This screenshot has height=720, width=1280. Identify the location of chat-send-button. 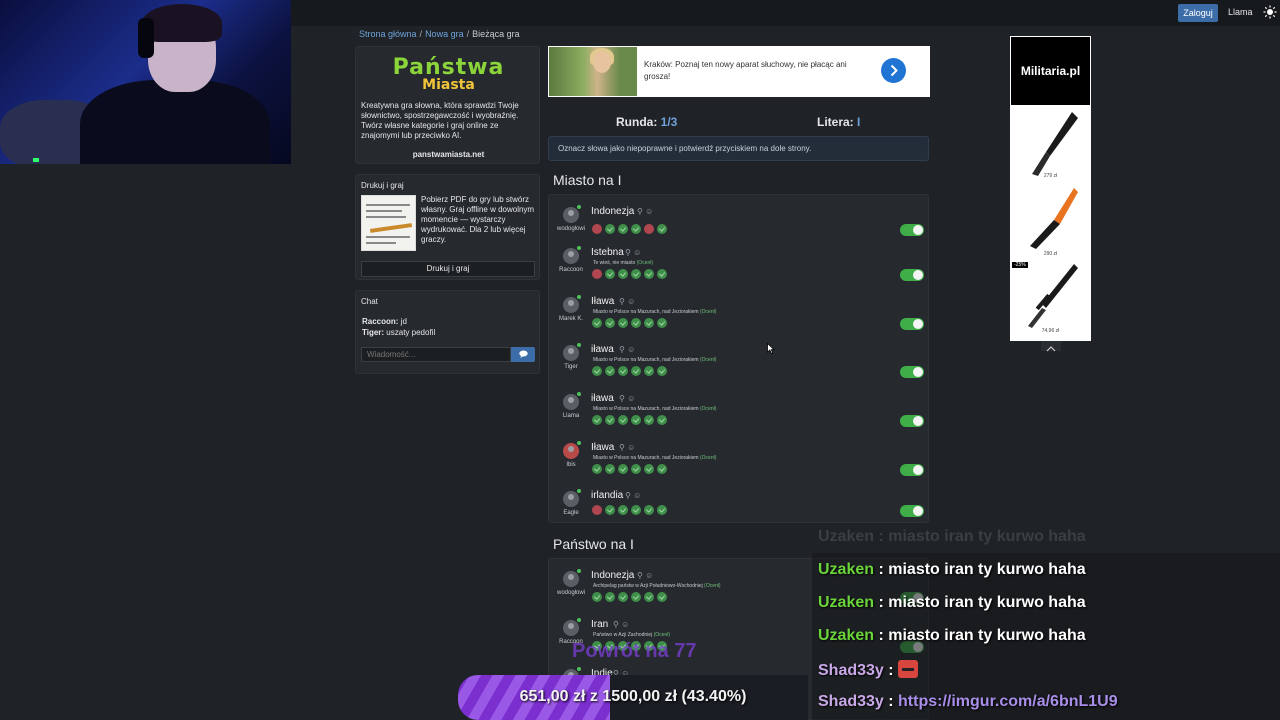
(523, 354).